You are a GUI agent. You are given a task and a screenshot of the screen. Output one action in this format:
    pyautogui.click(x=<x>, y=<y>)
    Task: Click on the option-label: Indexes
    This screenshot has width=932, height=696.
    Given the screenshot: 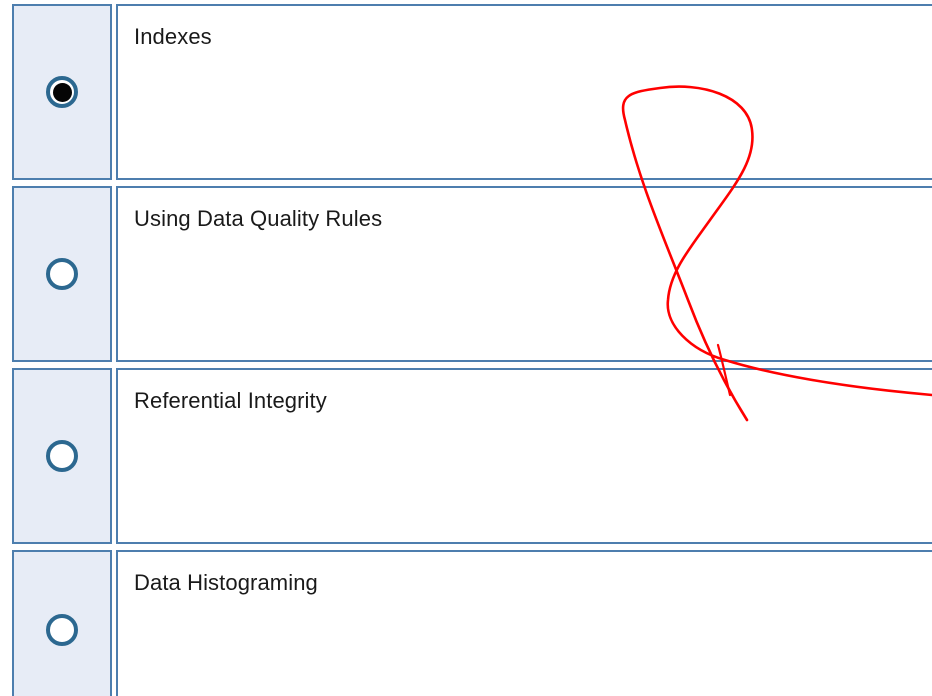 What is the action you would take?
    pyautogui.click(x=173, y=36)
    